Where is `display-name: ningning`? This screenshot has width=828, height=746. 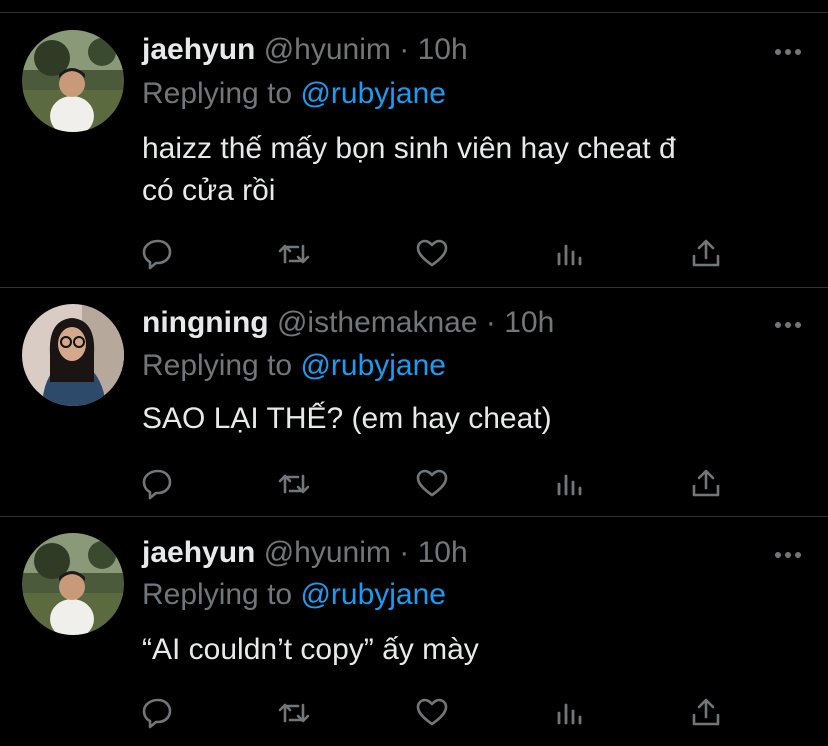
display-name: ningning is located at coordinates (205, 322).